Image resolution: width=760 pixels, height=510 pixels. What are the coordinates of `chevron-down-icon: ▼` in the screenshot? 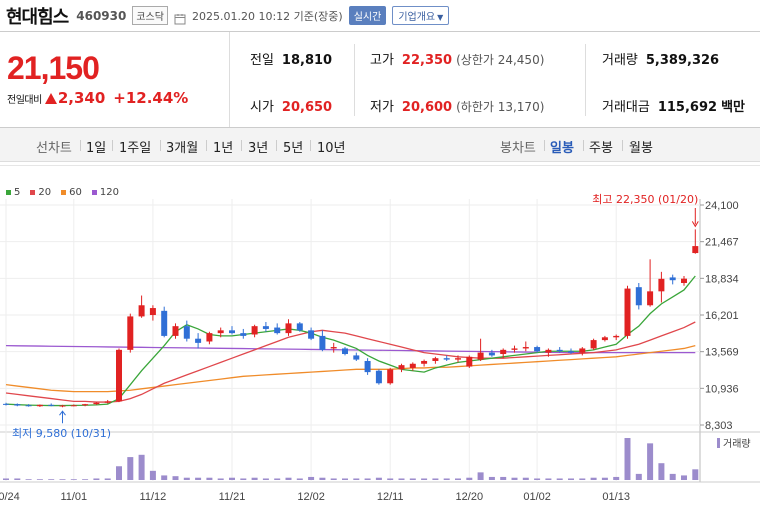 It's located at (440, 17).